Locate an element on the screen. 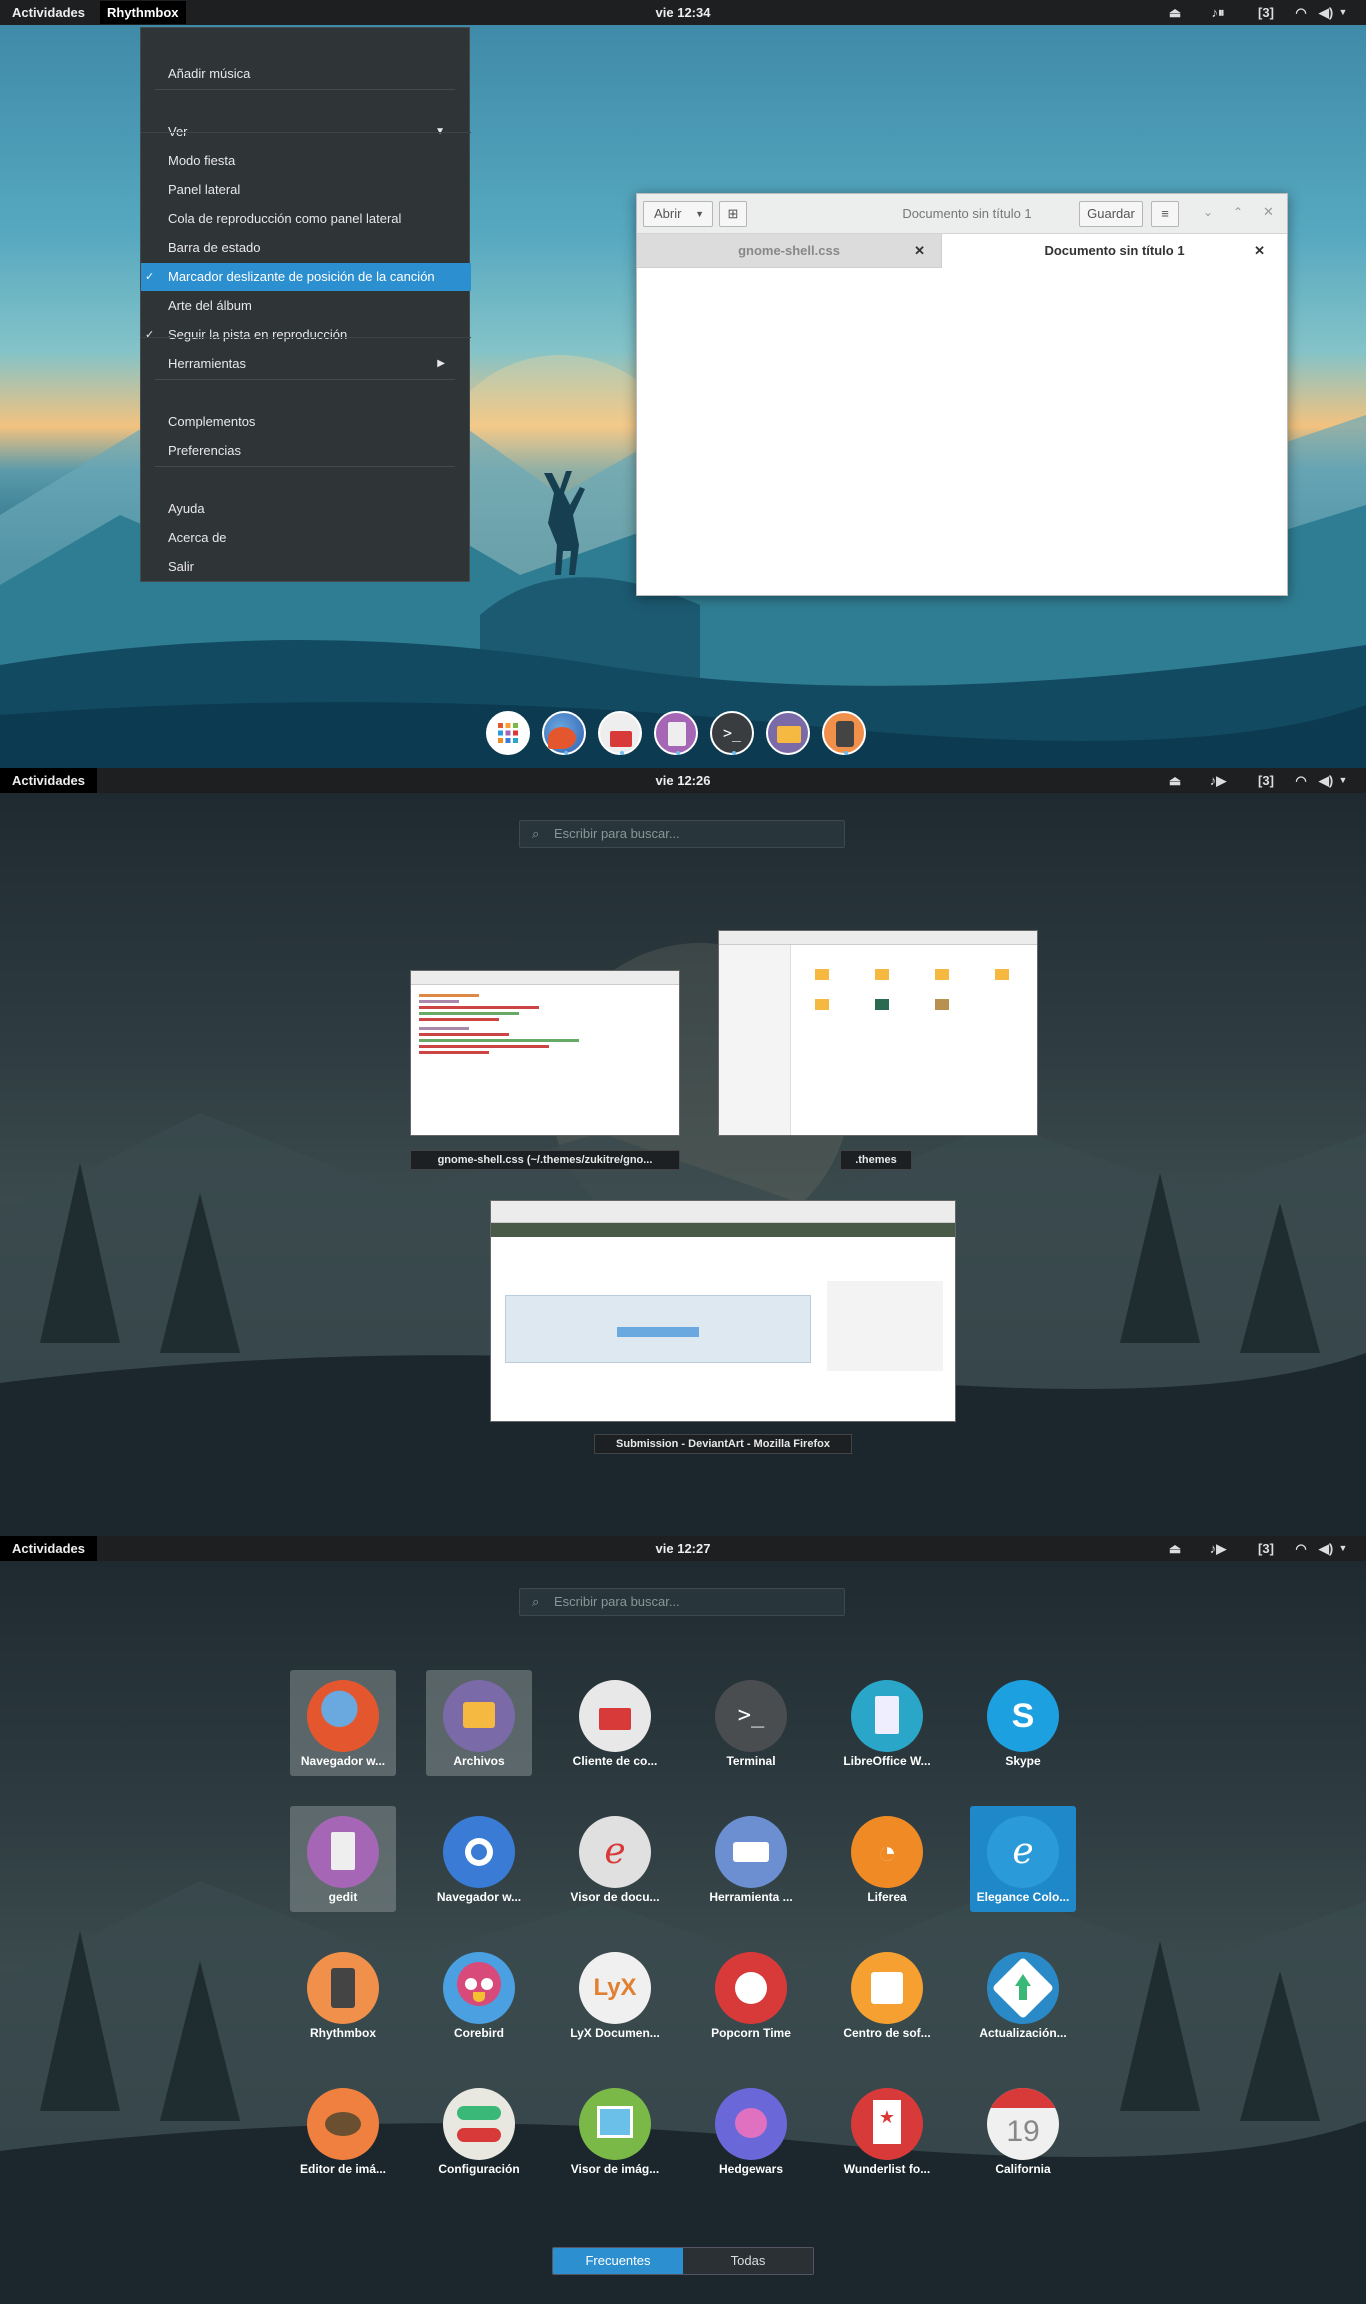 The height and width of the screenshot is (2304, 1366). app-files: Archivos is located at coordinates (479, 1723).